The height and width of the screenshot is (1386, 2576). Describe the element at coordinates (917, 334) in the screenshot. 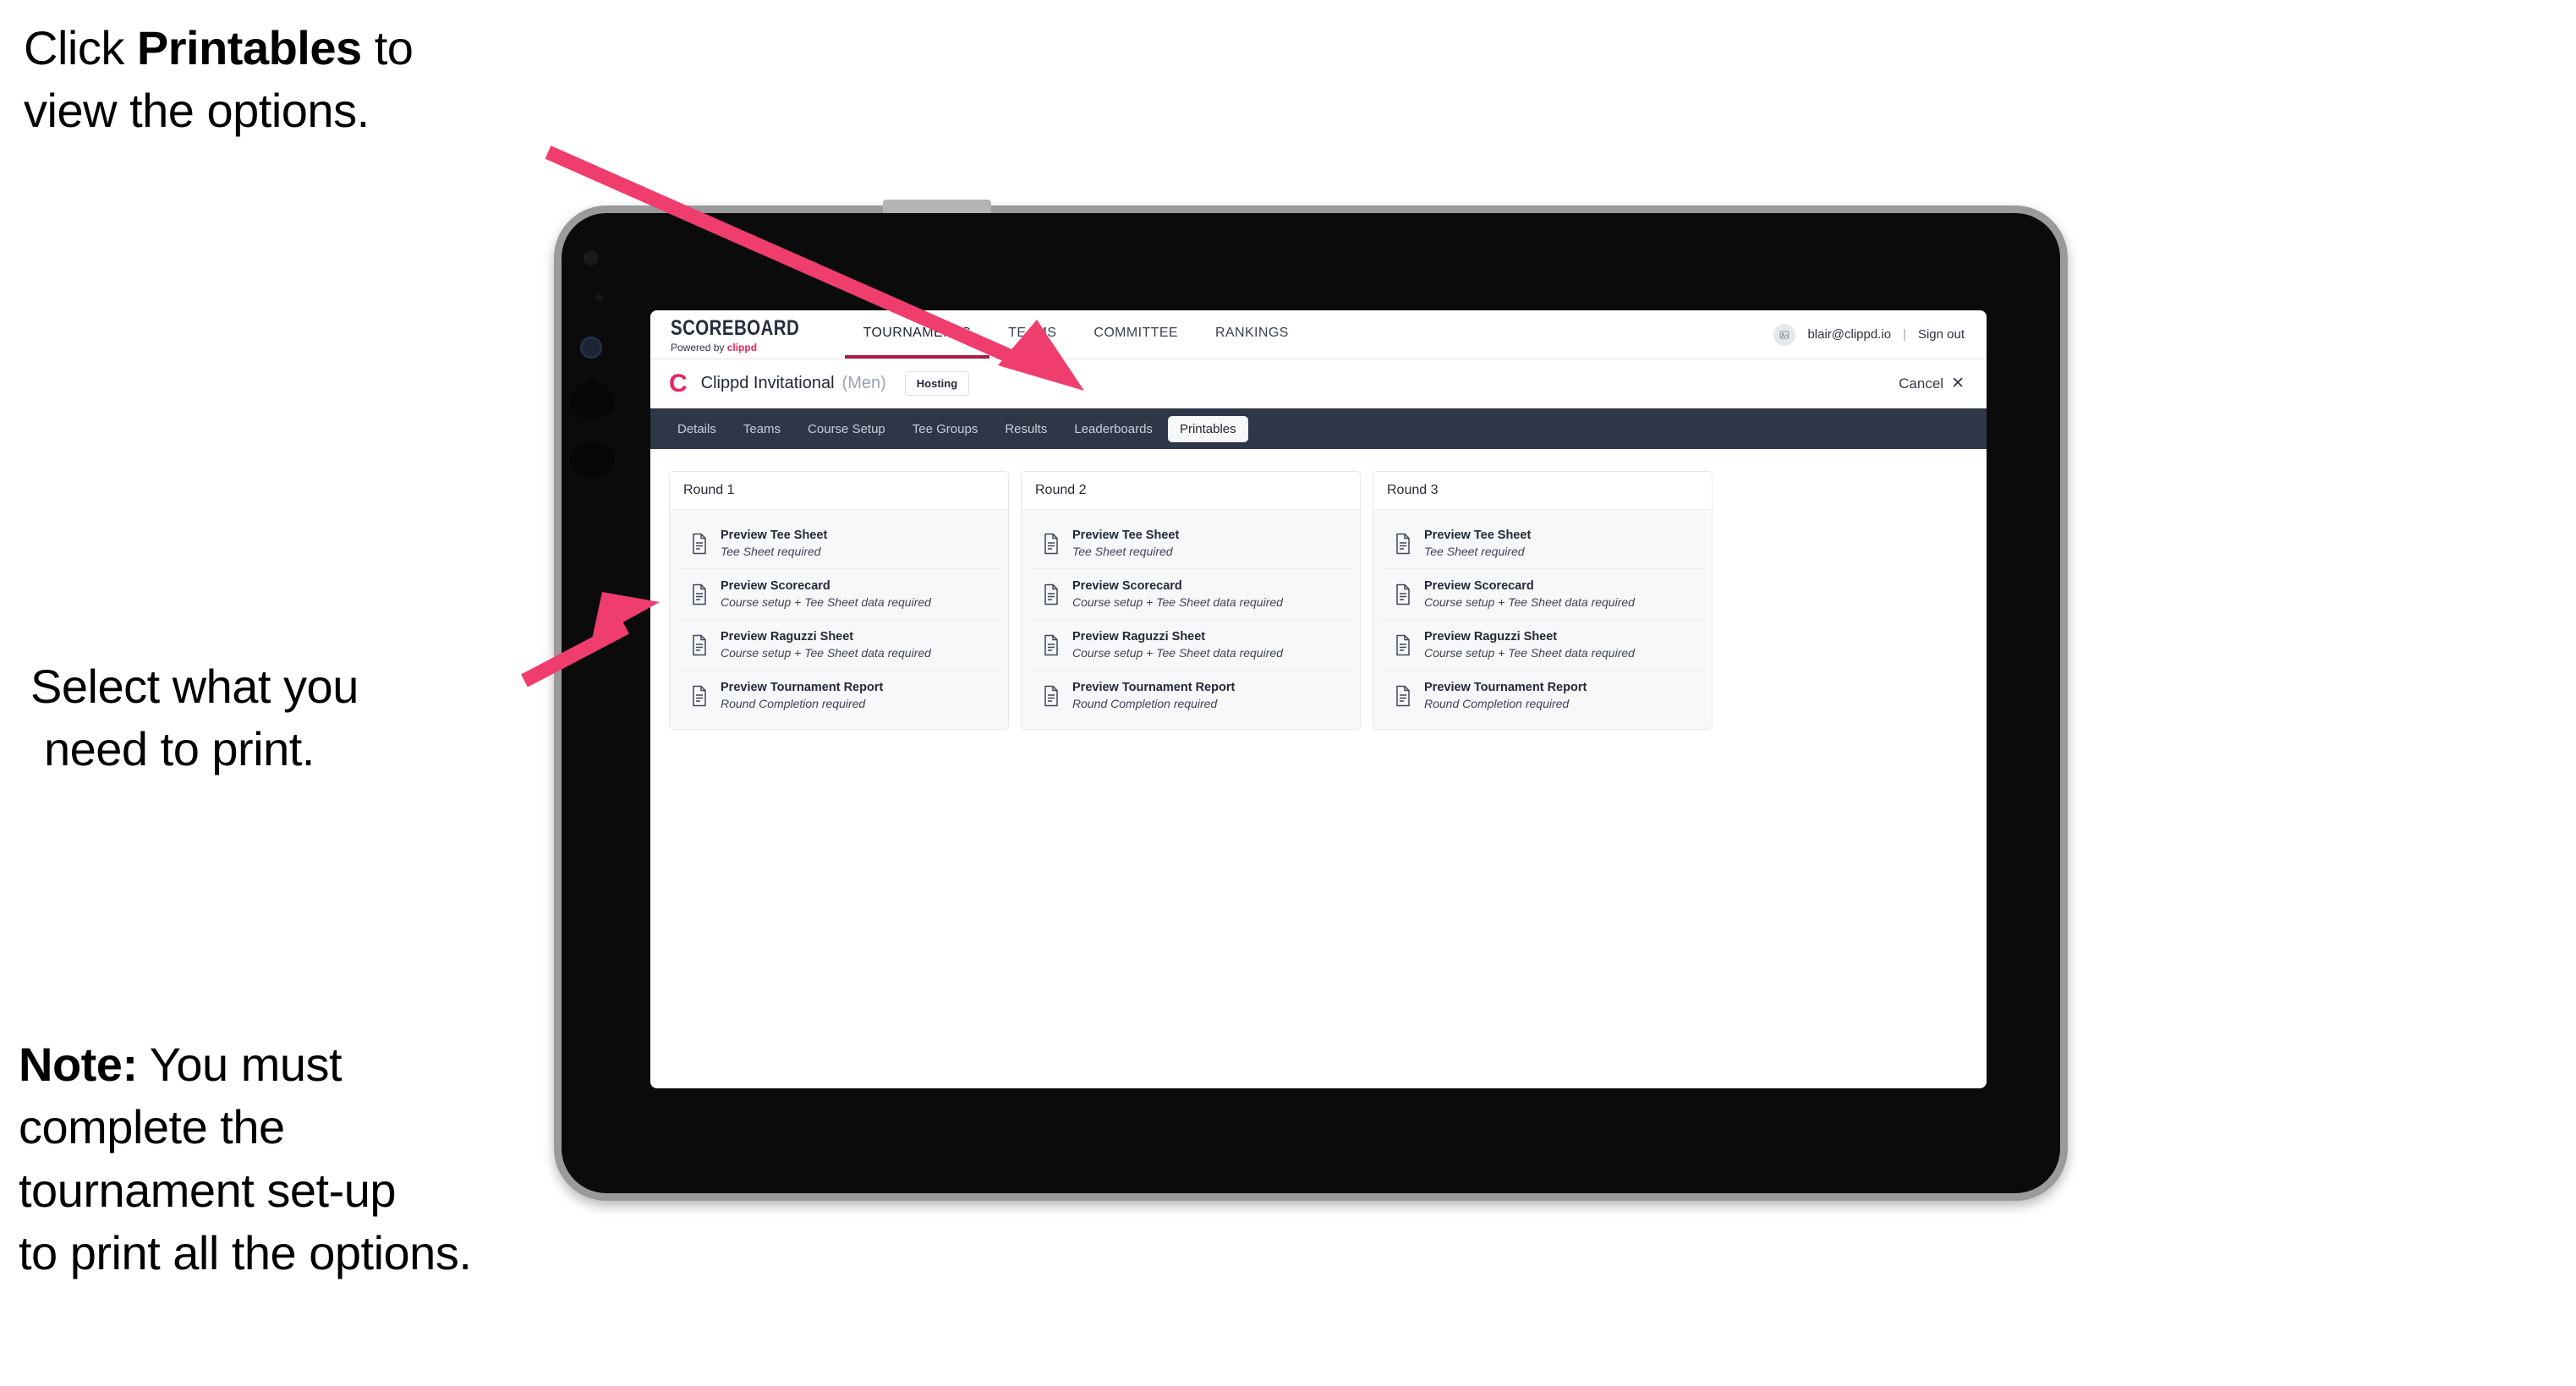

I see `nav-item-tournaments: TOURNAMENTS` at that location.